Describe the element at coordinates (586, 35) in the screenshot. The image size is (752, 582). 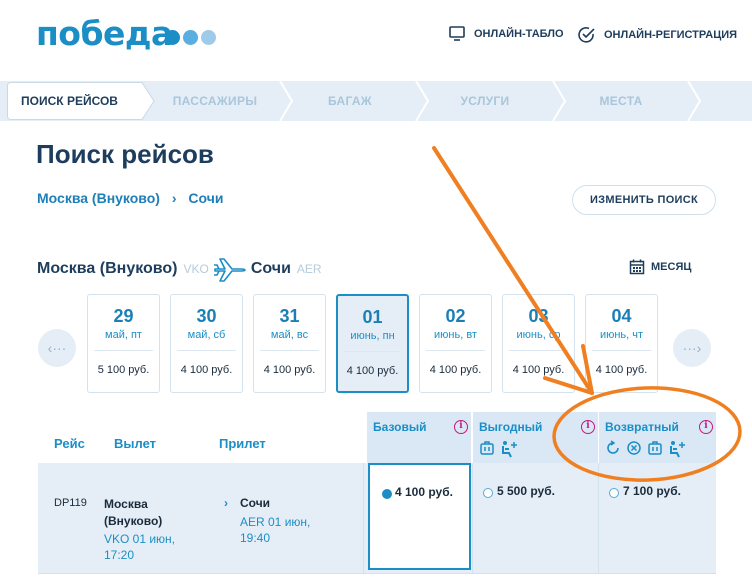
I see `check-circle-icon` at that location.